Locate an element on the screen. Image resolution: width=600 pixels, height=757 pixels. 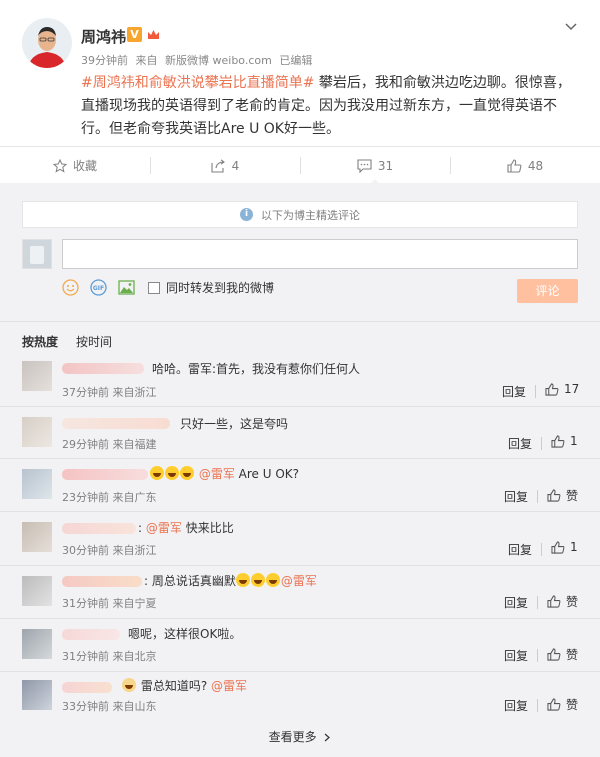
forward-checkbox is located at coordinates (154, 287).